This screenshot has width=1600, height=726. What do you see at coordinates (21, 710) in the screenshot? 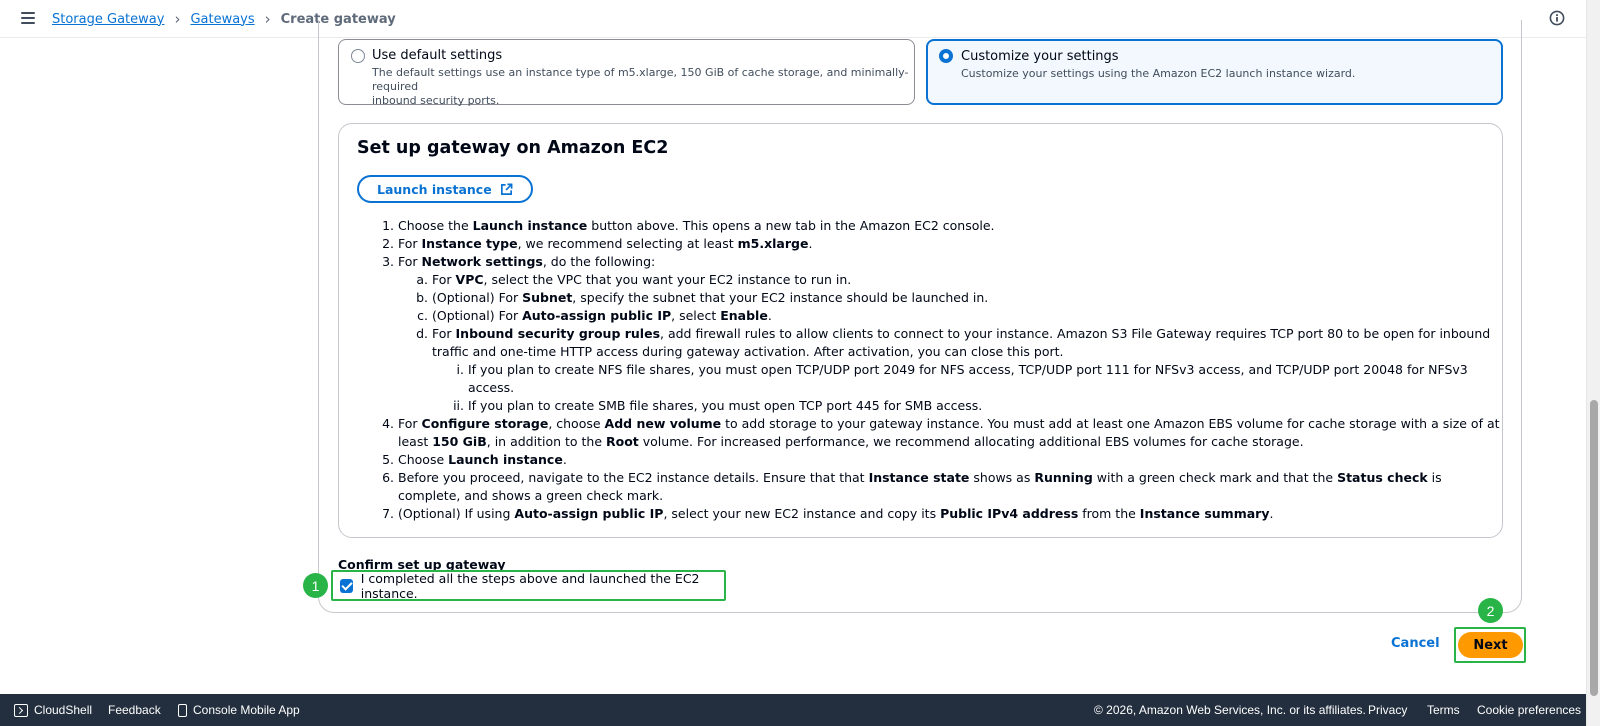
I see `terminal-icon` at bounding box center [21, 710].